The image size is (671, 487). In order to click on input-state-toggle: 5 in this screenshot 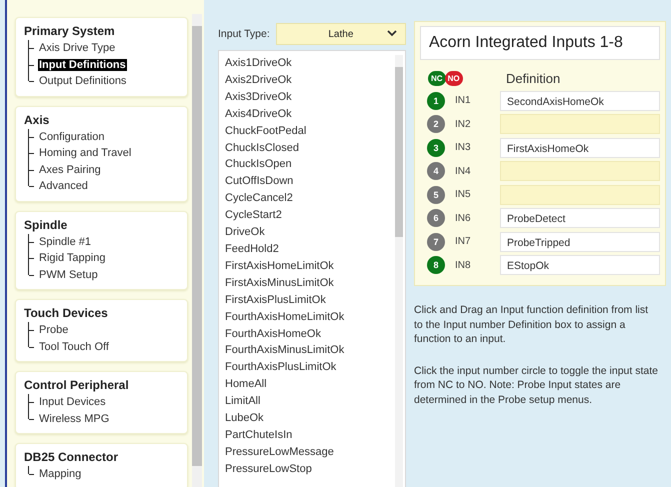, I will do `click(436, 195)`.